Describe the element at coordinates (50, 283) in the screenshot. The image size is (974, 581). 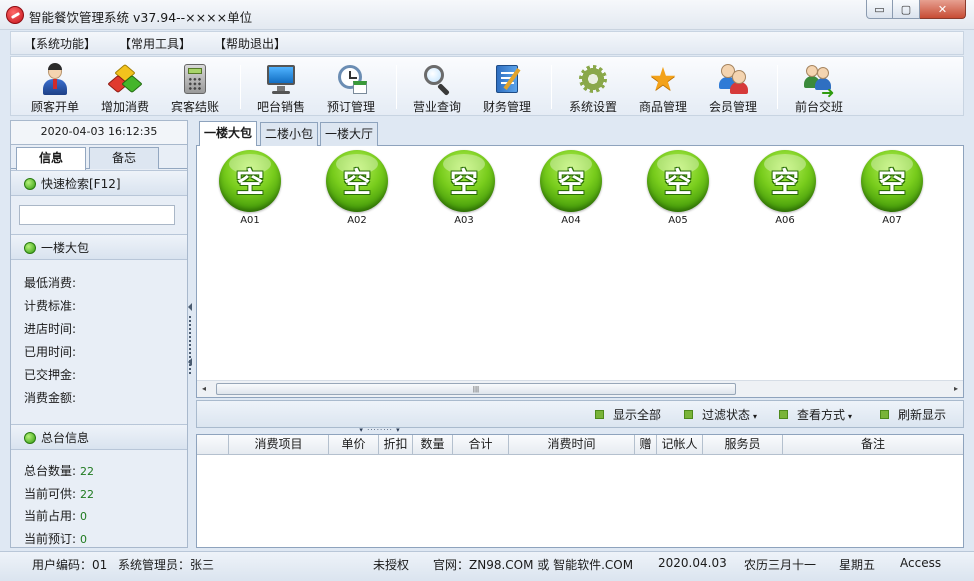
I see `min-consumption-label: 最低消费:` at that location.